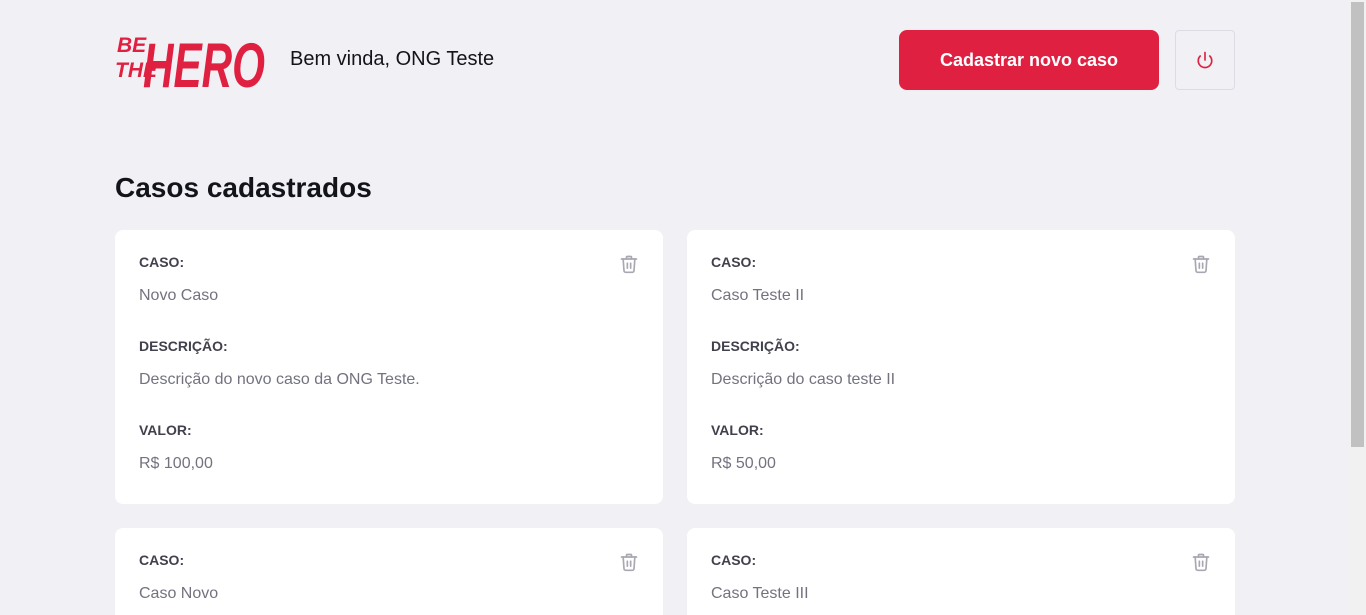 The width and height of the screenshot is (1366, 615). Describe the element at coordinates (179, 295) in the screenshot. I see `case-title: Novo Caso` at that location.